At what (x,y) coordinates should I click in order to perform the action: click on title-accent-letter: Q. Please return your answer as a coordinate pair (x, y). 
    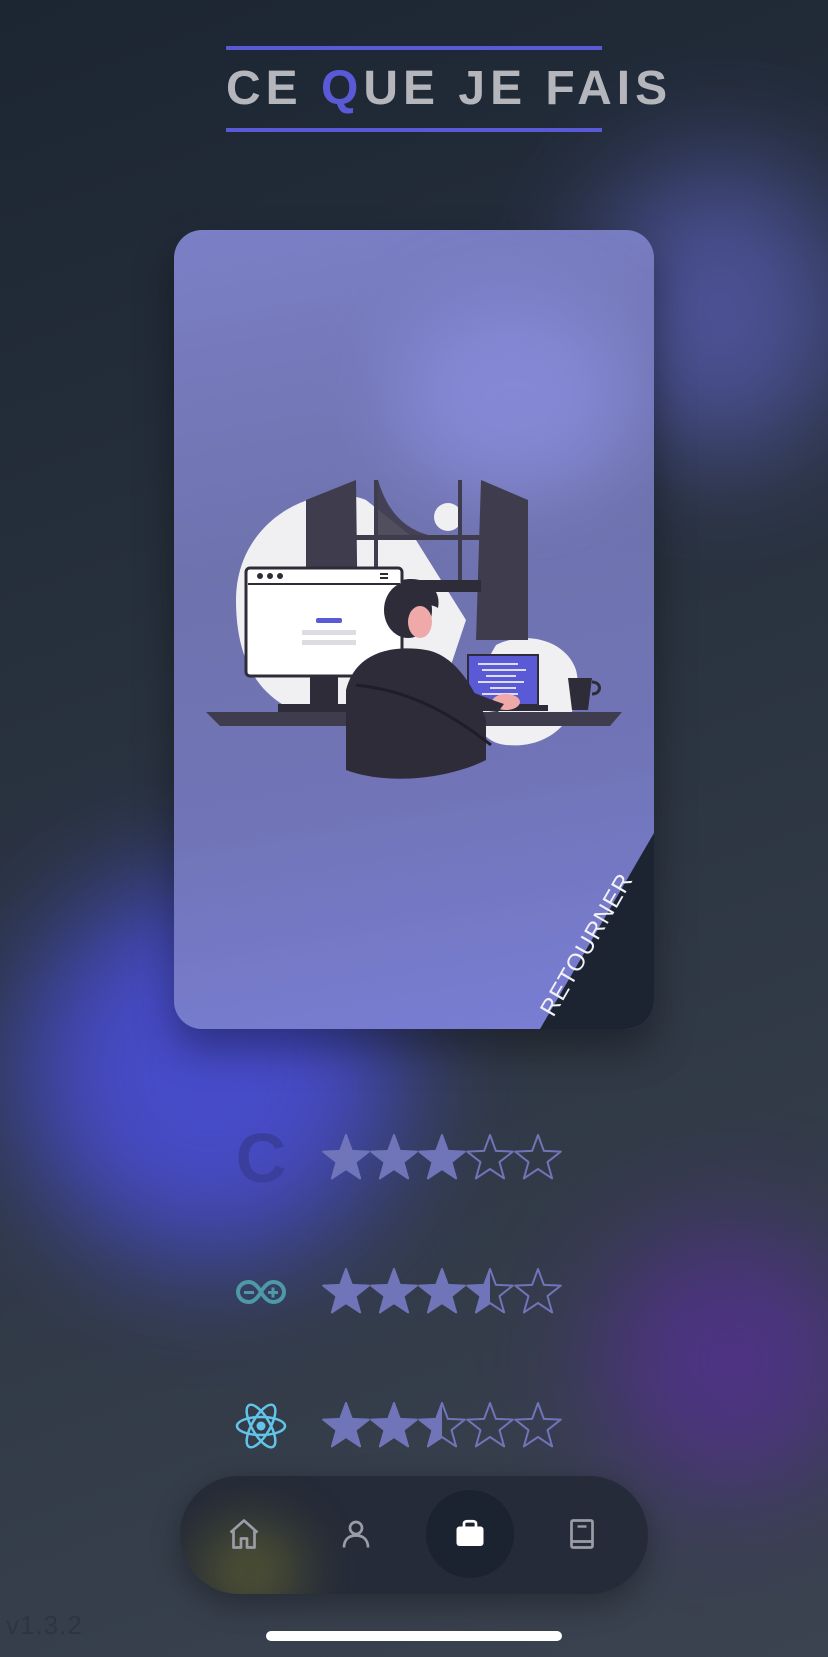
    Looking at the image, I should click on (342, 88).